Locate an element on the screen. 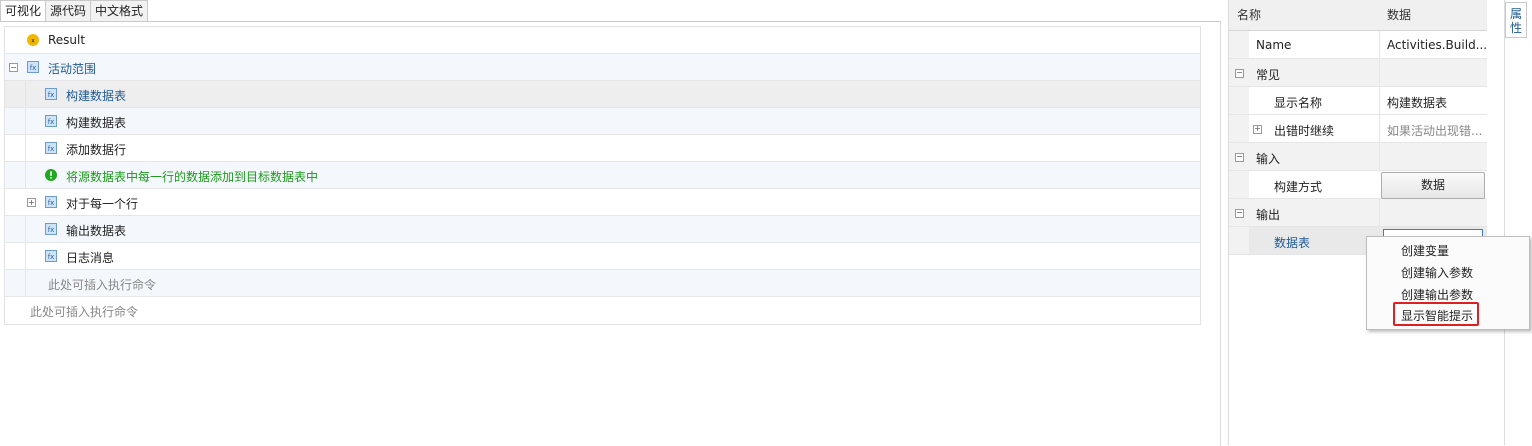 The width and height of the screenshot is (1532, 446). editor-tabs: 可视化 源代码 中文格式 is located at coordinates (74, 10).